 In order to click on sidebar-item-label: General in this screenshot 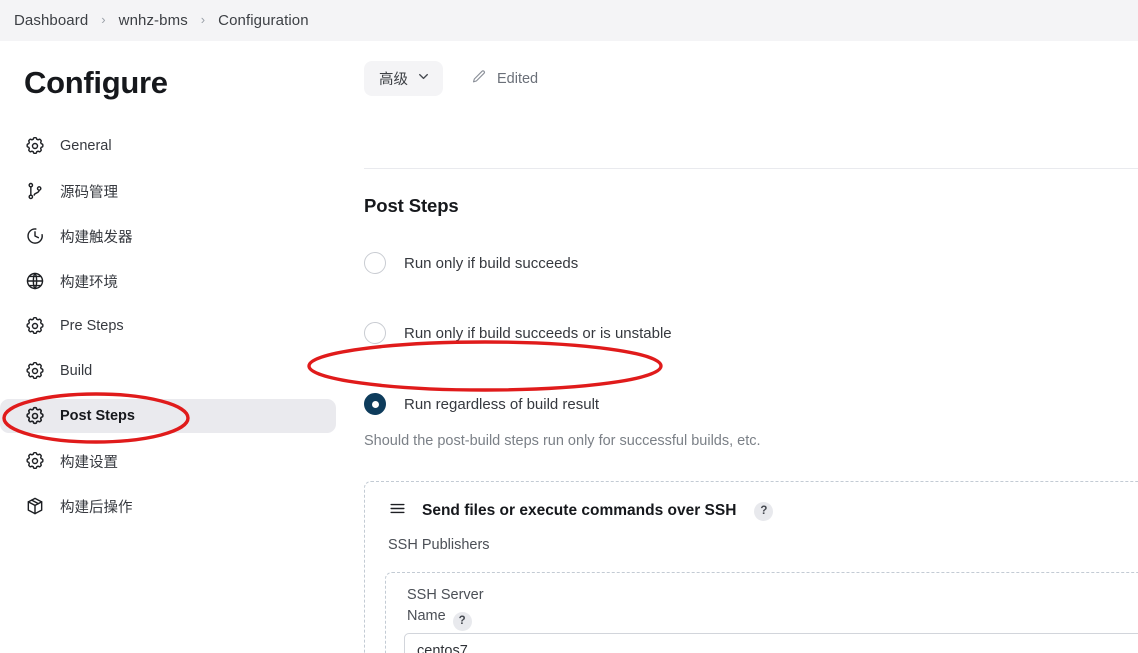, I will do `click(86, 146)`.